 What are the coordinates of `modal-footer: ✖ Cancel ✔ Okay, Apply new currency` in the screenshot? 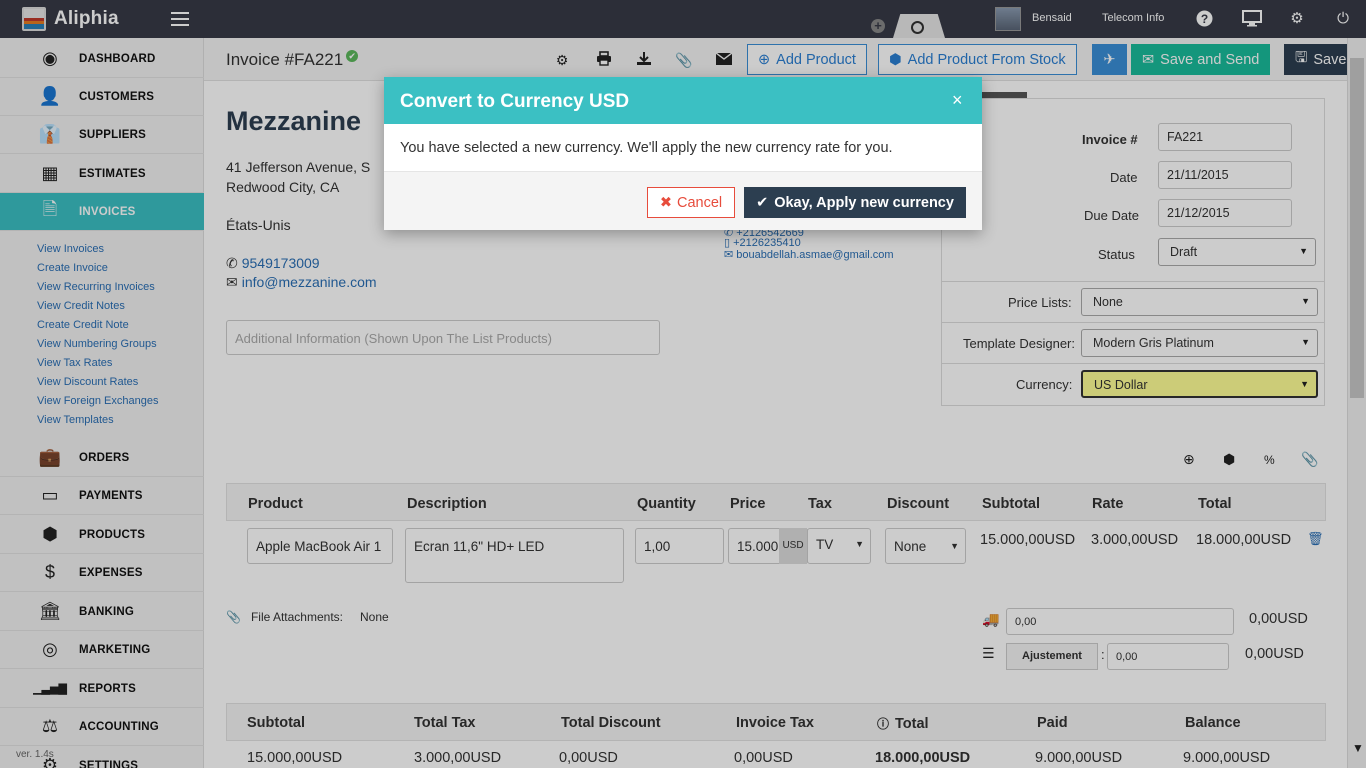 It's located at (683, 200).